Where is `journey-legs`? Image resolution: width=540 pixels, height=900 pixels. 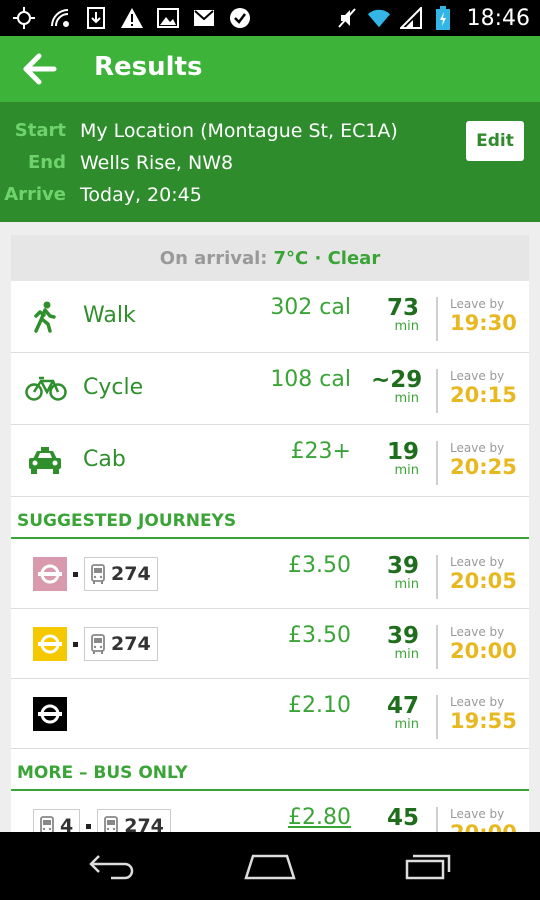
journey-legs is located at coordinates (50, 714).